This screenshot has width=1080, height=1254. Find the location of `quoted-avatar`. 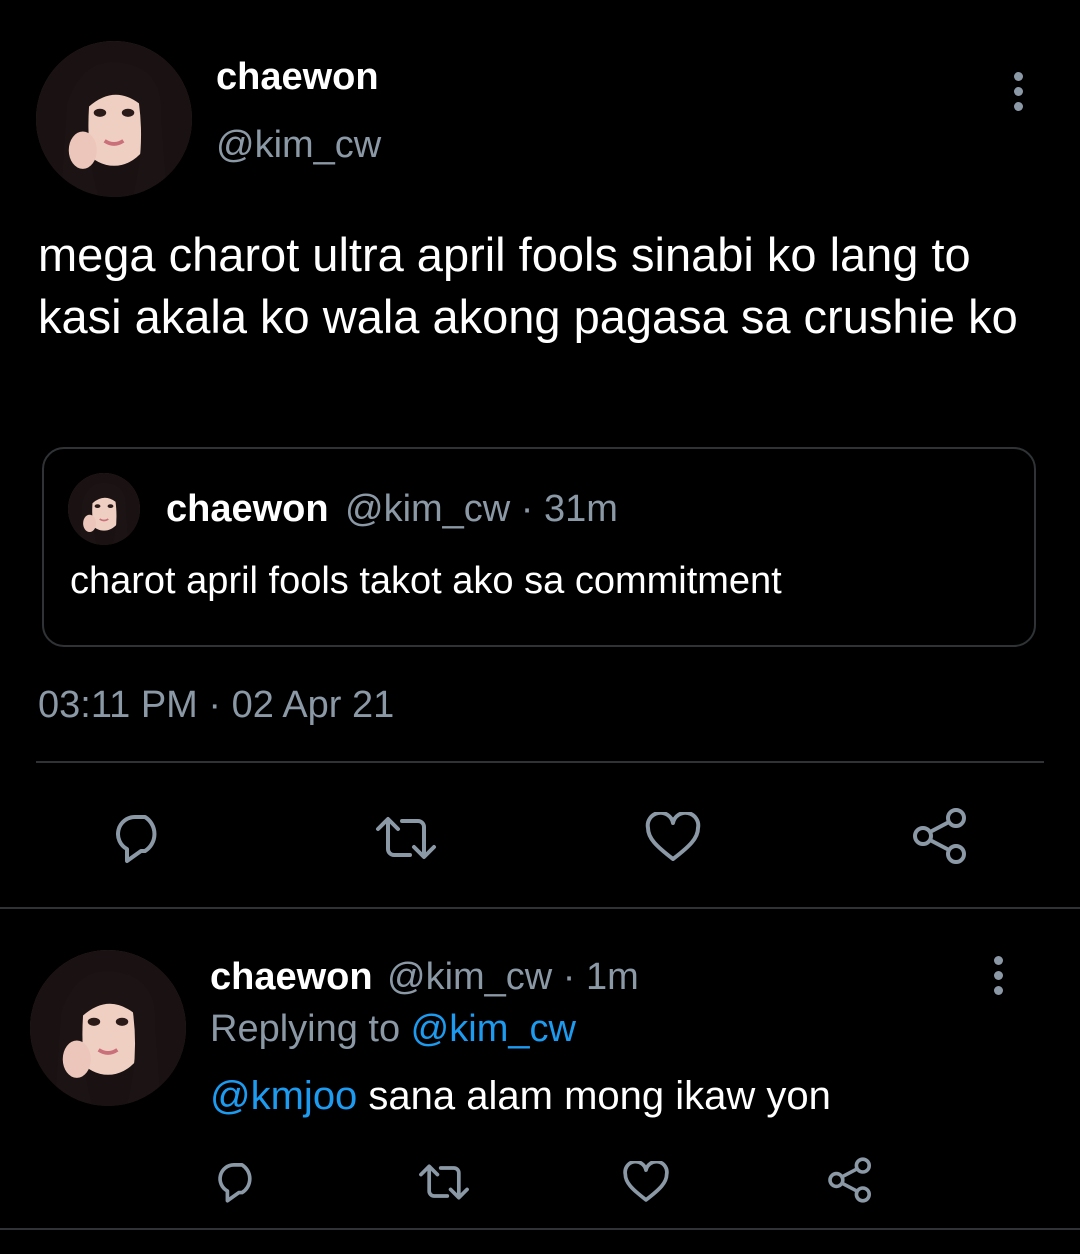

quoted-avatar is located at coordinates (104, 509).